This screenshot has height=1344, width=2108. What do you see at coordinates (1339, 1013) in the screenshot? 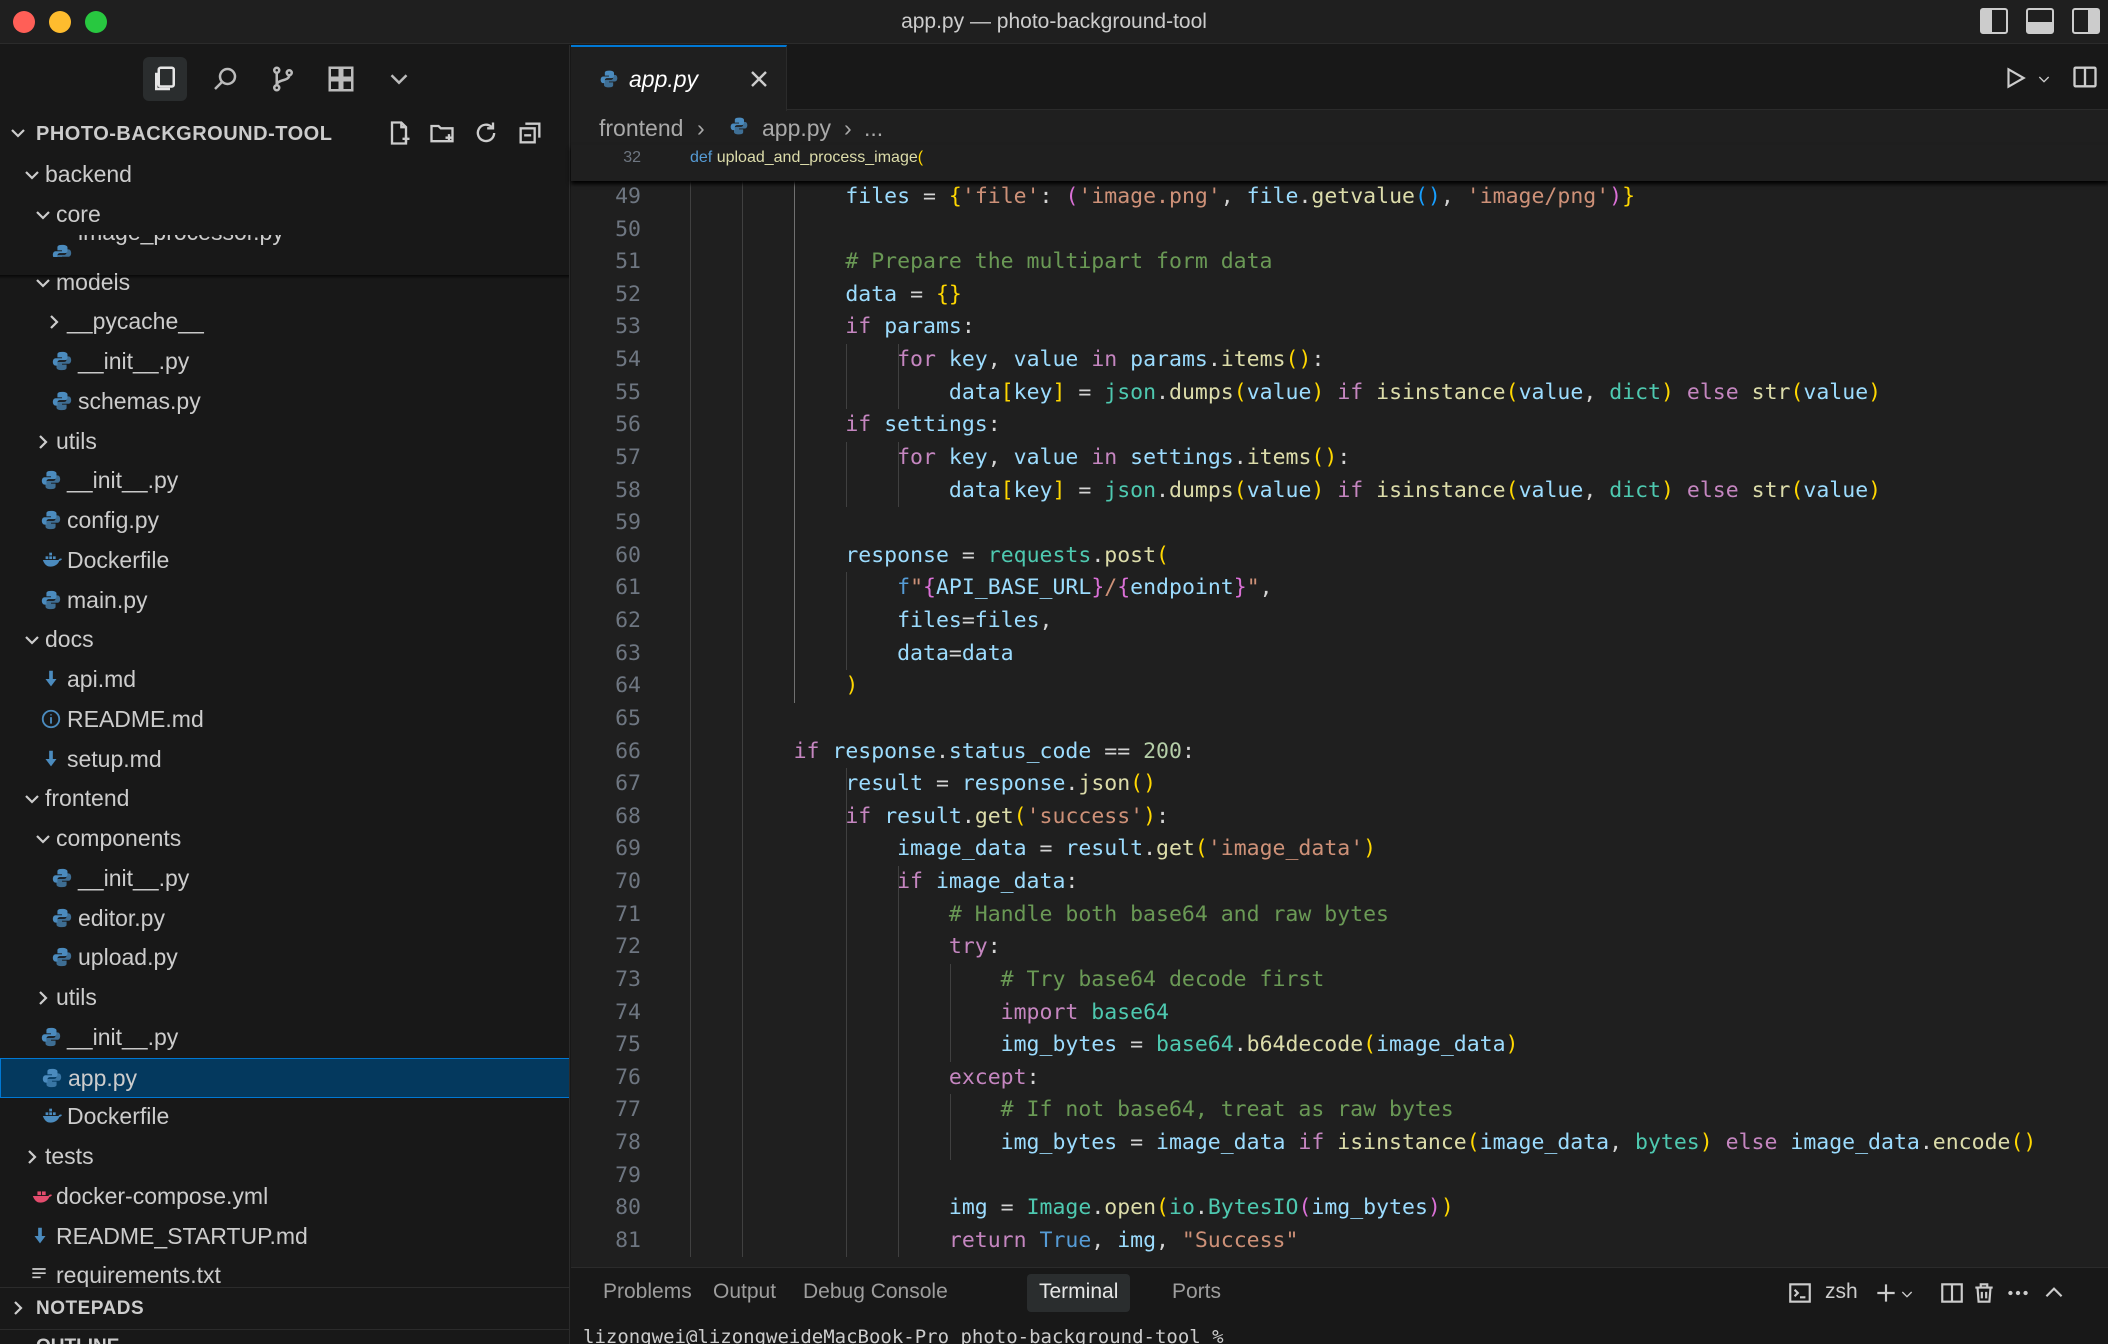
I see `code-line: 74 import base64` at bounding box center [1339, 1013].